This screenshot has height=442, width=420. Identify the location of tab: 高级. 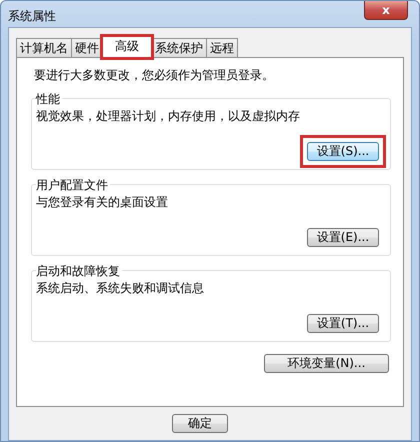
(127, 47).